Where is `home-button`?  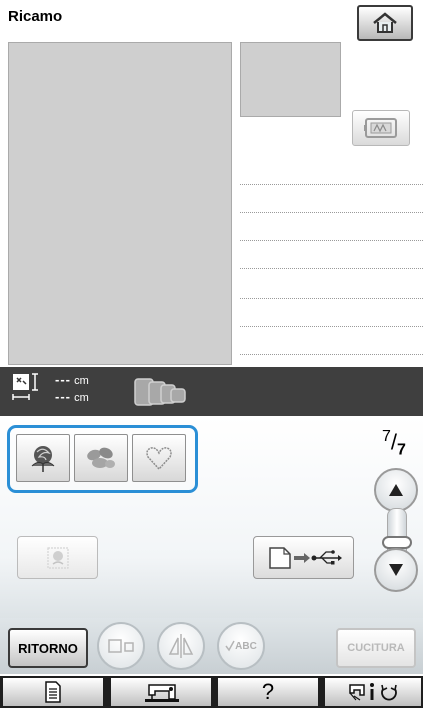
home-button is located at coordinates (385, 23).